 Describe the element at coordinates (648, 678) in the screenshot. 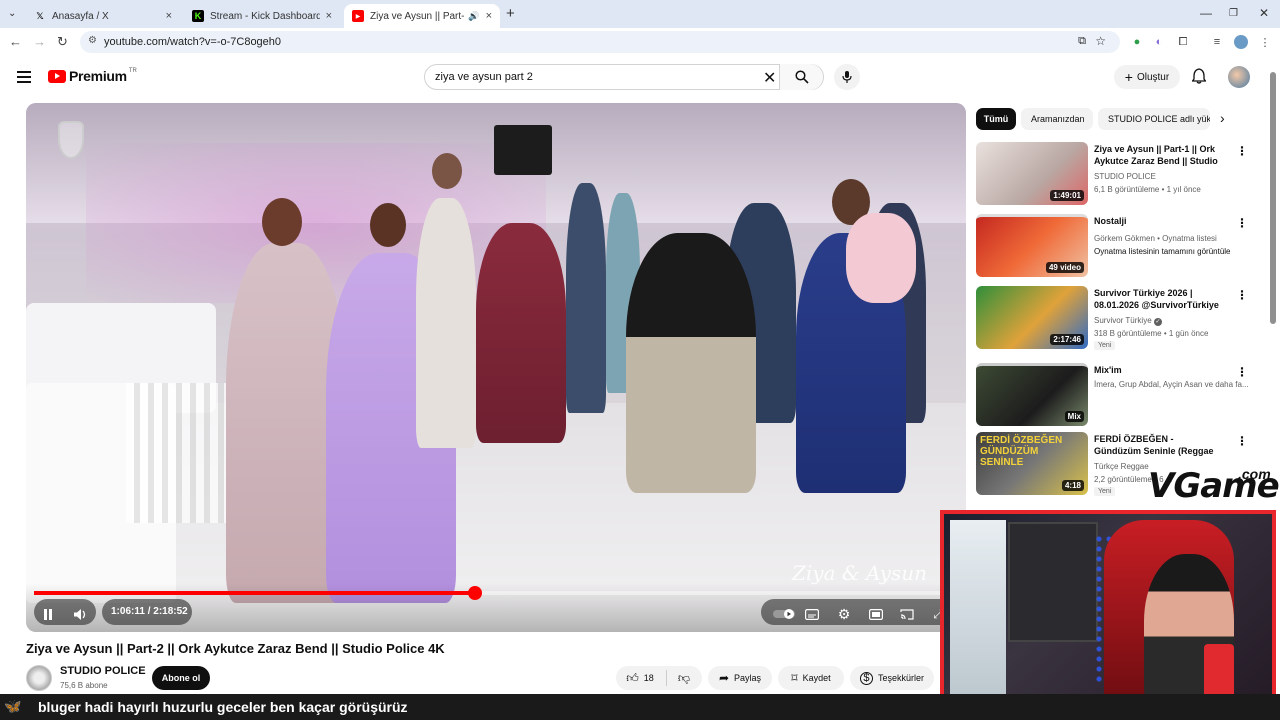

I see `like-count: 18` at that location.